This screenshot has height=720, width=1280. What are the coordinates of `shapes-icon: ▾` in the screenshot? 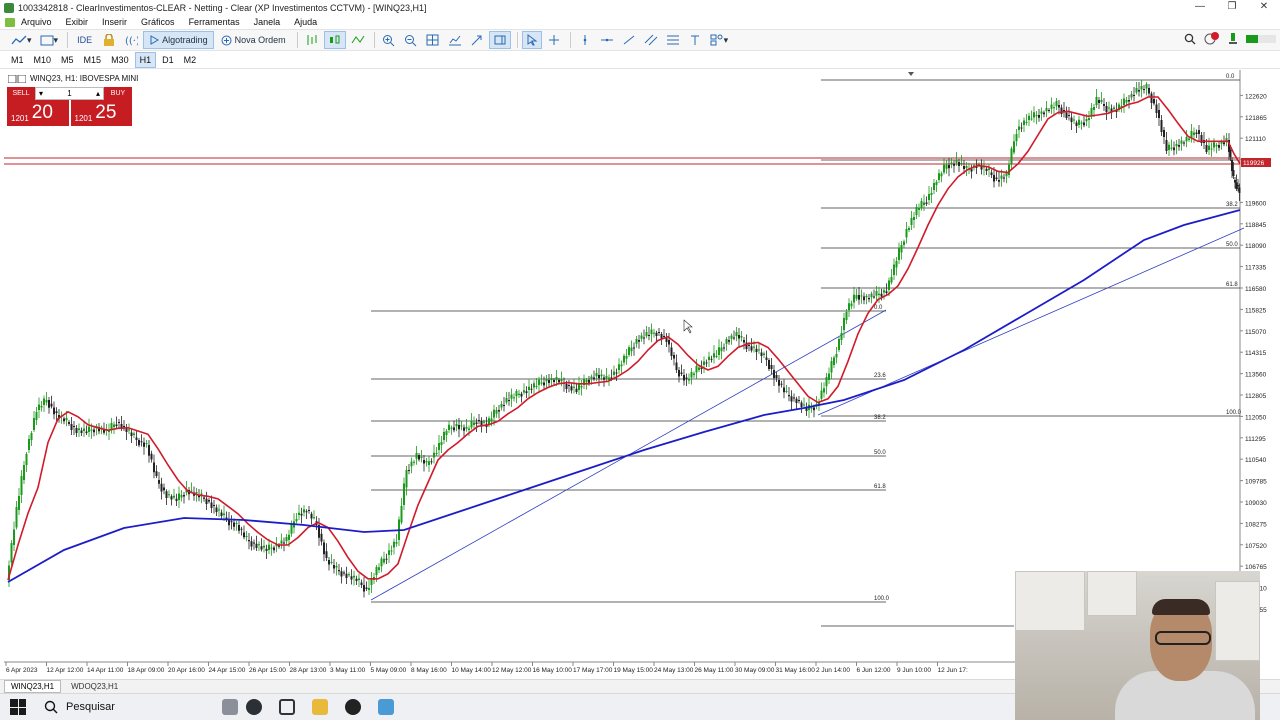 It's located at (719, 40).